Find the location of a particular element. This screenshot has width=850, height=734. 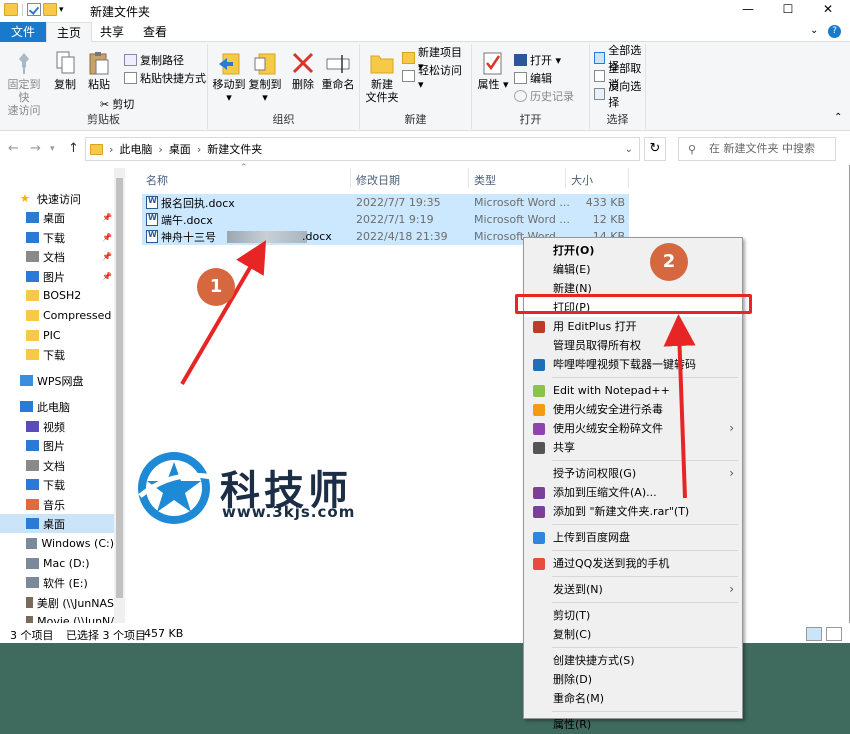

close-button: ✕ is located at coordinates (828, 10).